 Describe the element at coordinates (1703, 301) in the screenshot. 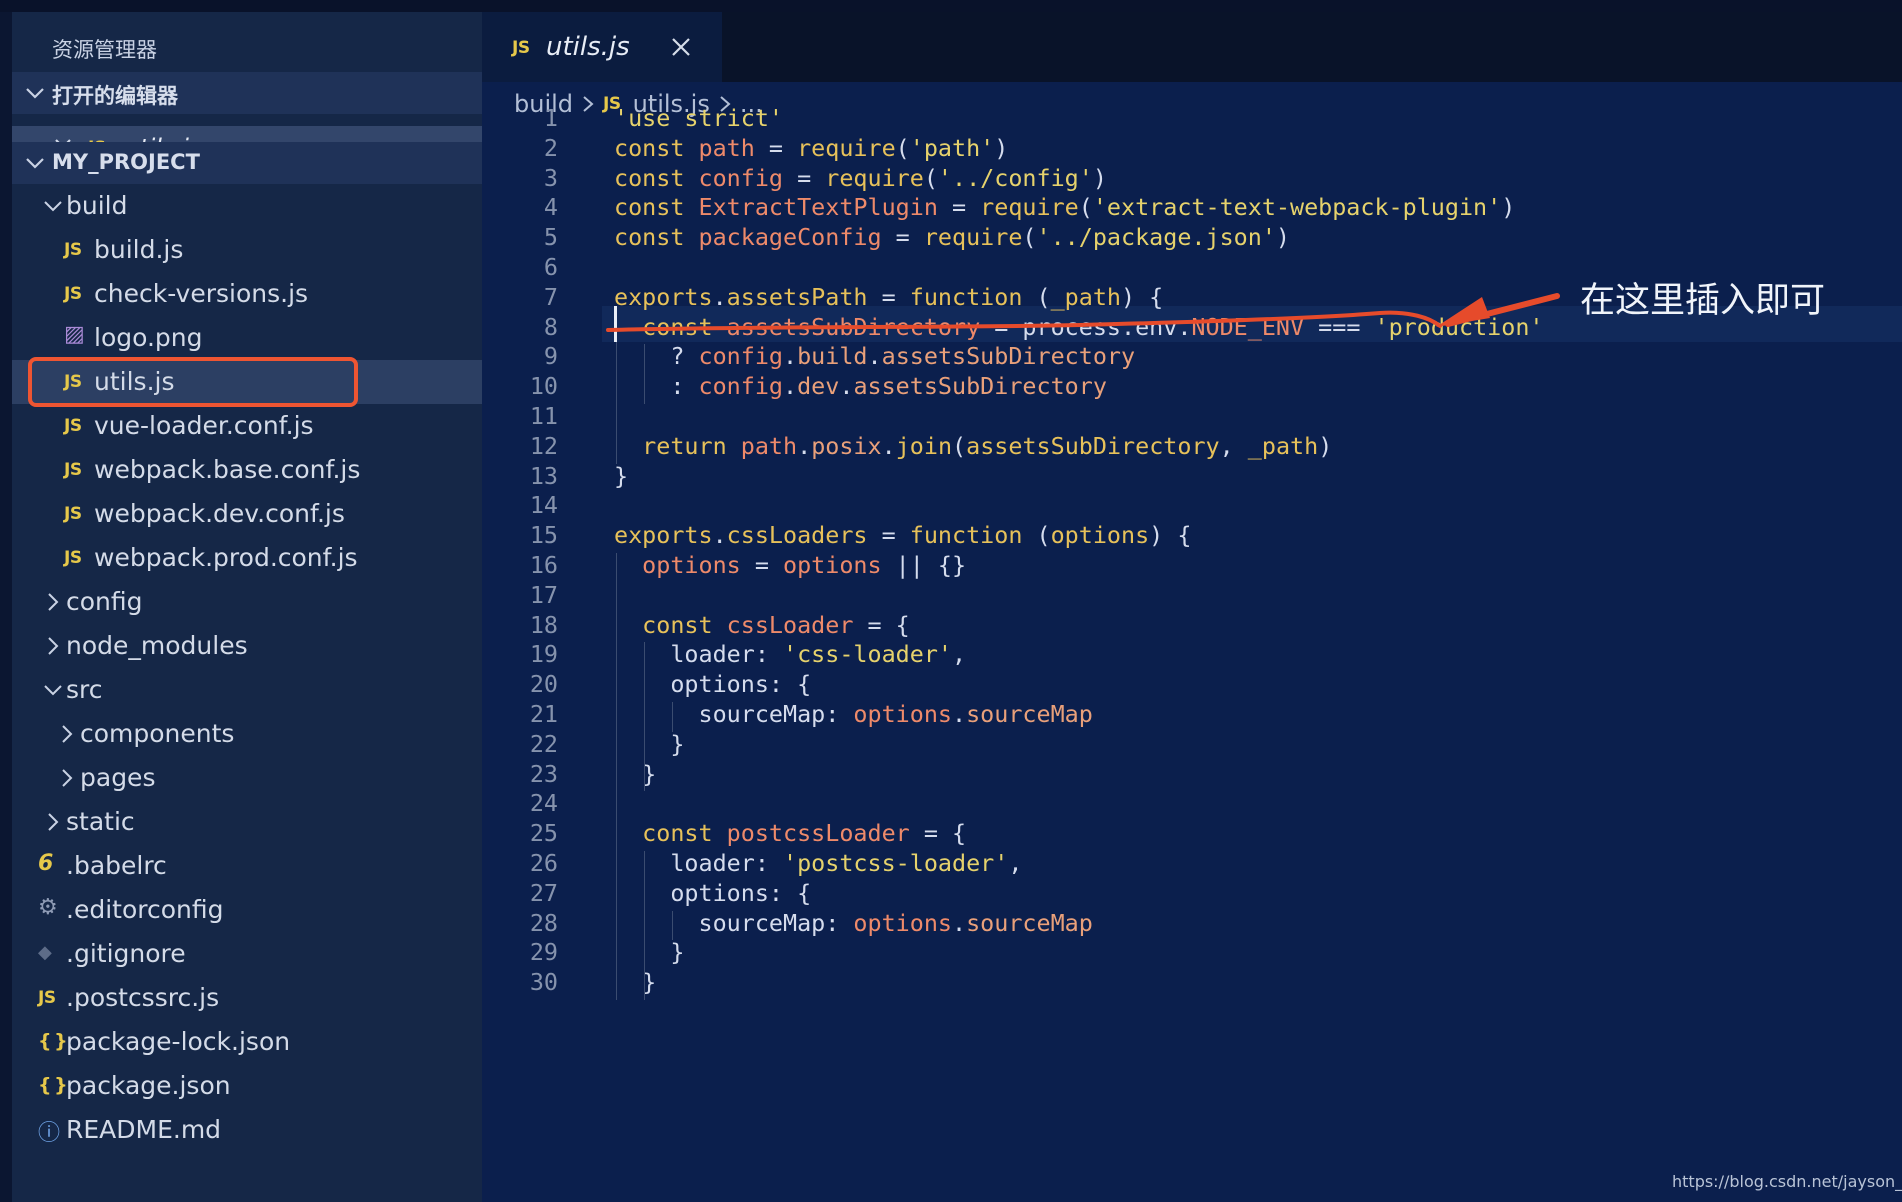

I see `annotation-text: 在这里插入即可` at that location.